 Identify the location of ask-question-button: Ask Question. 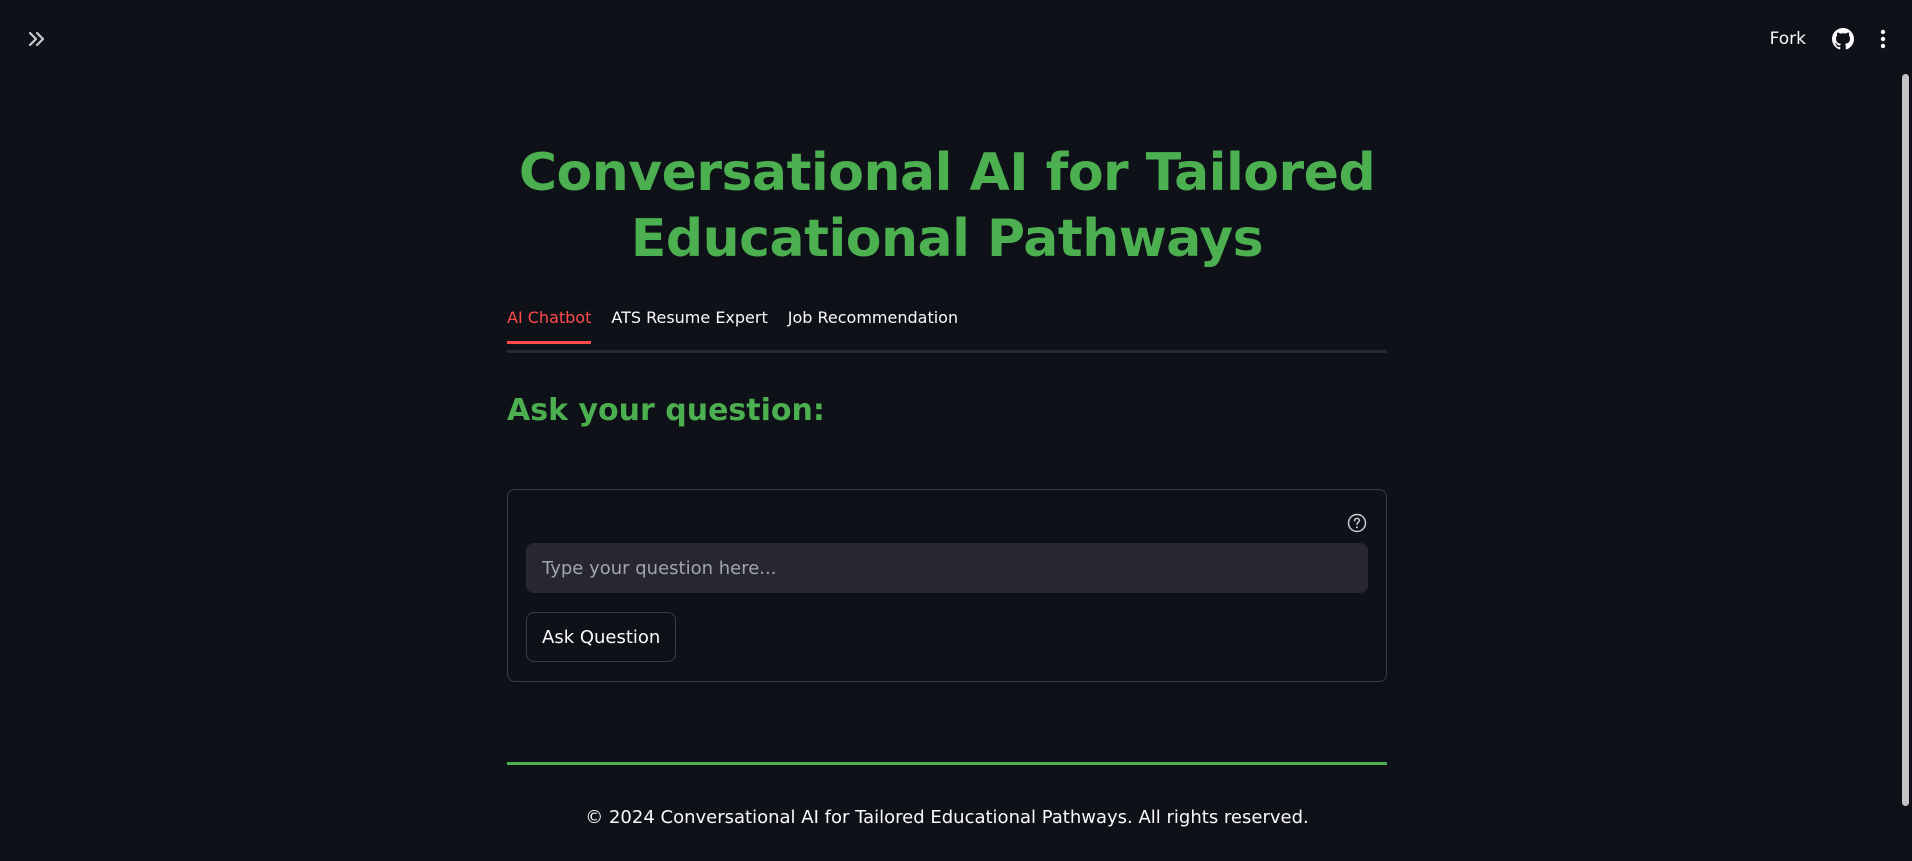
(601, 637).